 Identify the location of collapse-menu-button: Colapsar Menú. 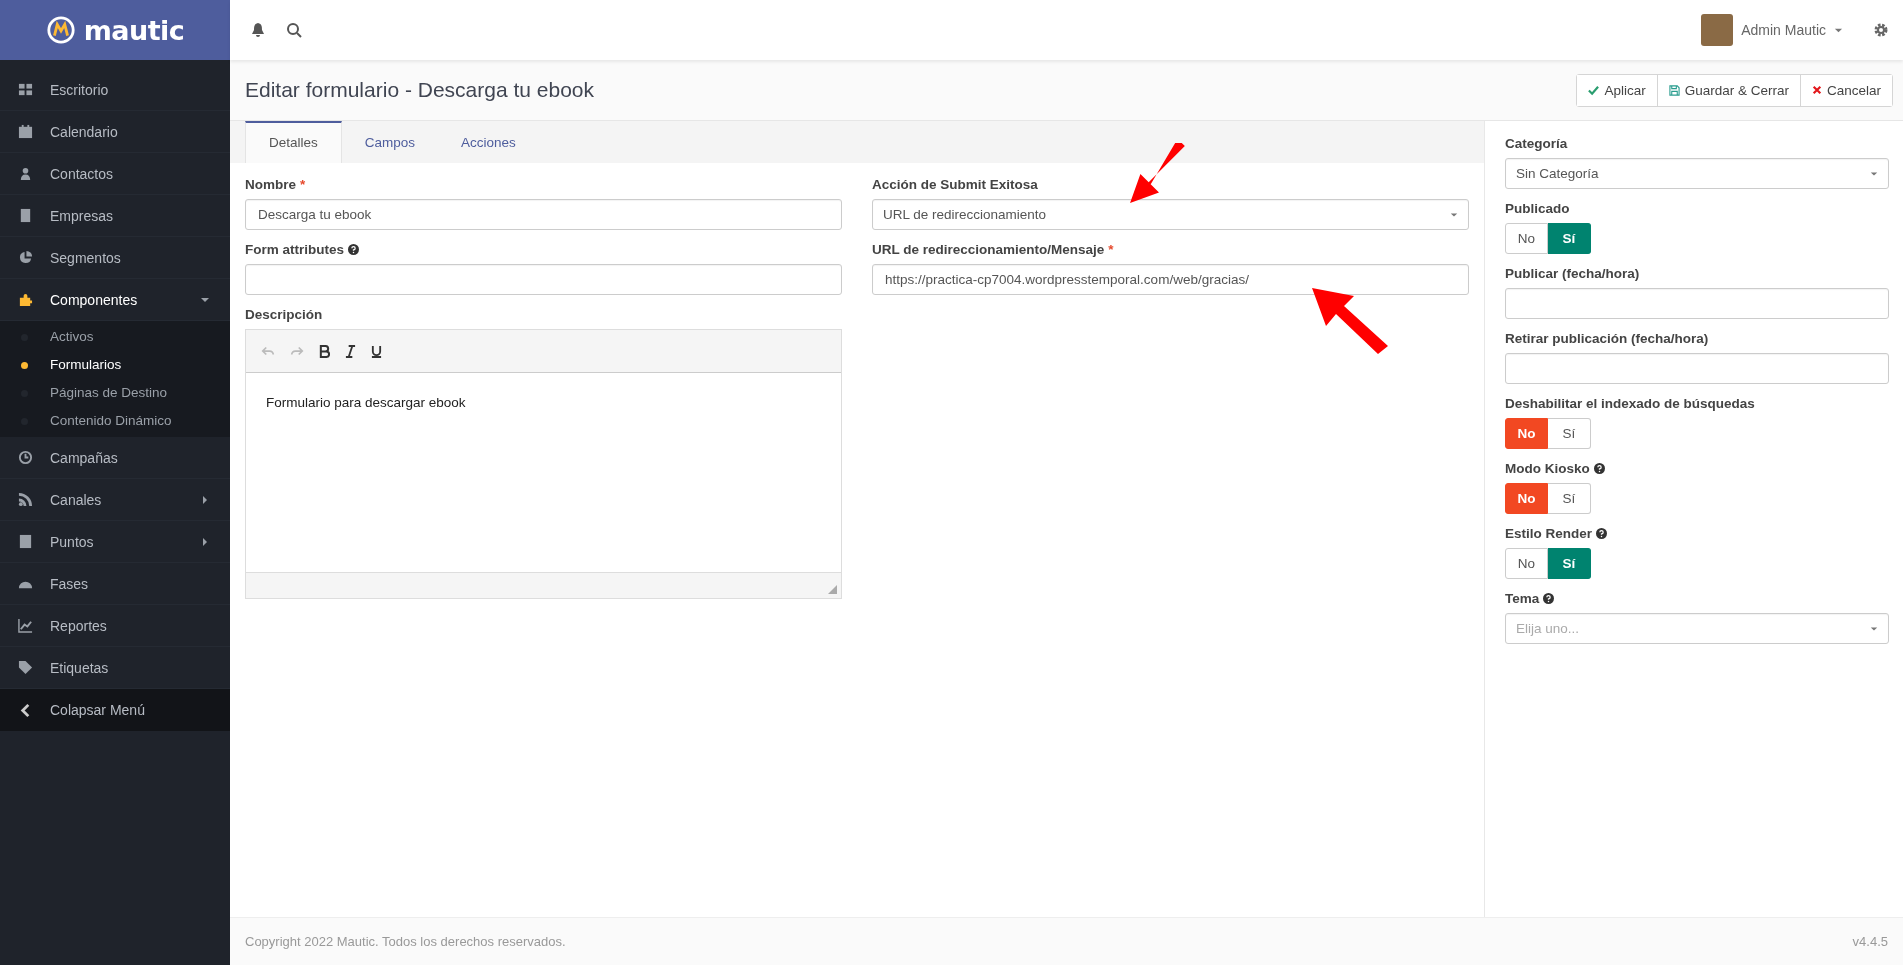
(115, 710).